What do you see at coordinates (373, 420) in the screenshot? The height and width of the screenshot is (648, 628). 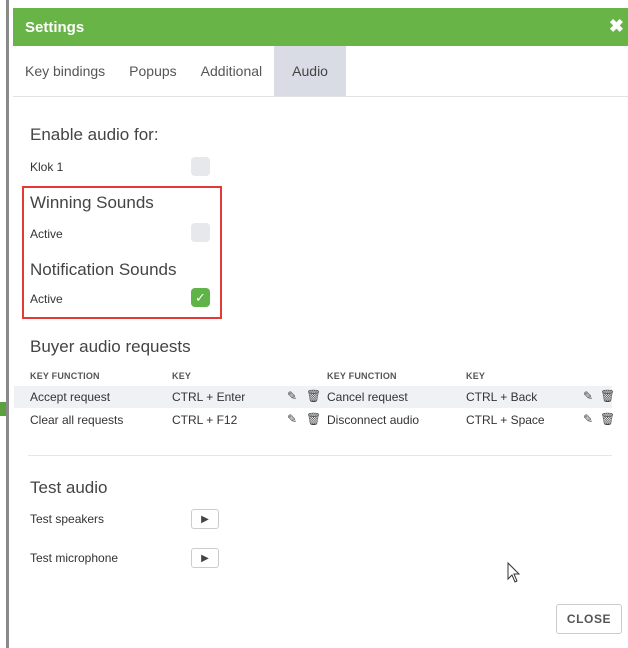 I see `key-function-cell-2: Disconnect audio` at bounding box center [373, 420].